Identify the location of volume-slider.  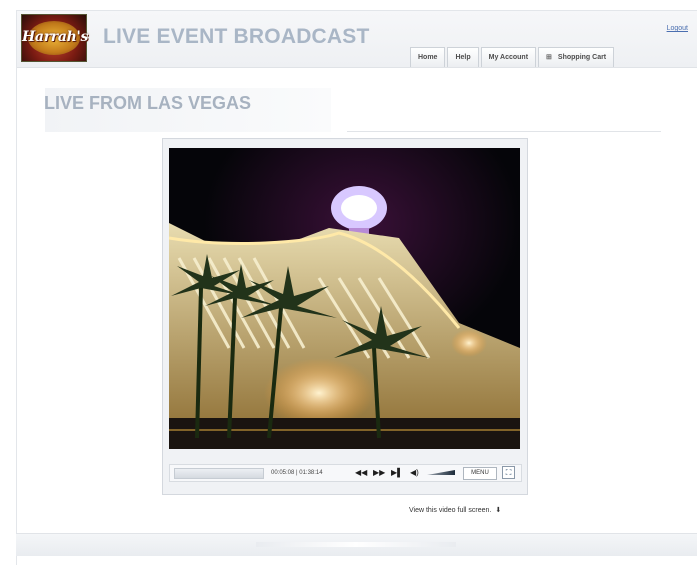
(441, 472).